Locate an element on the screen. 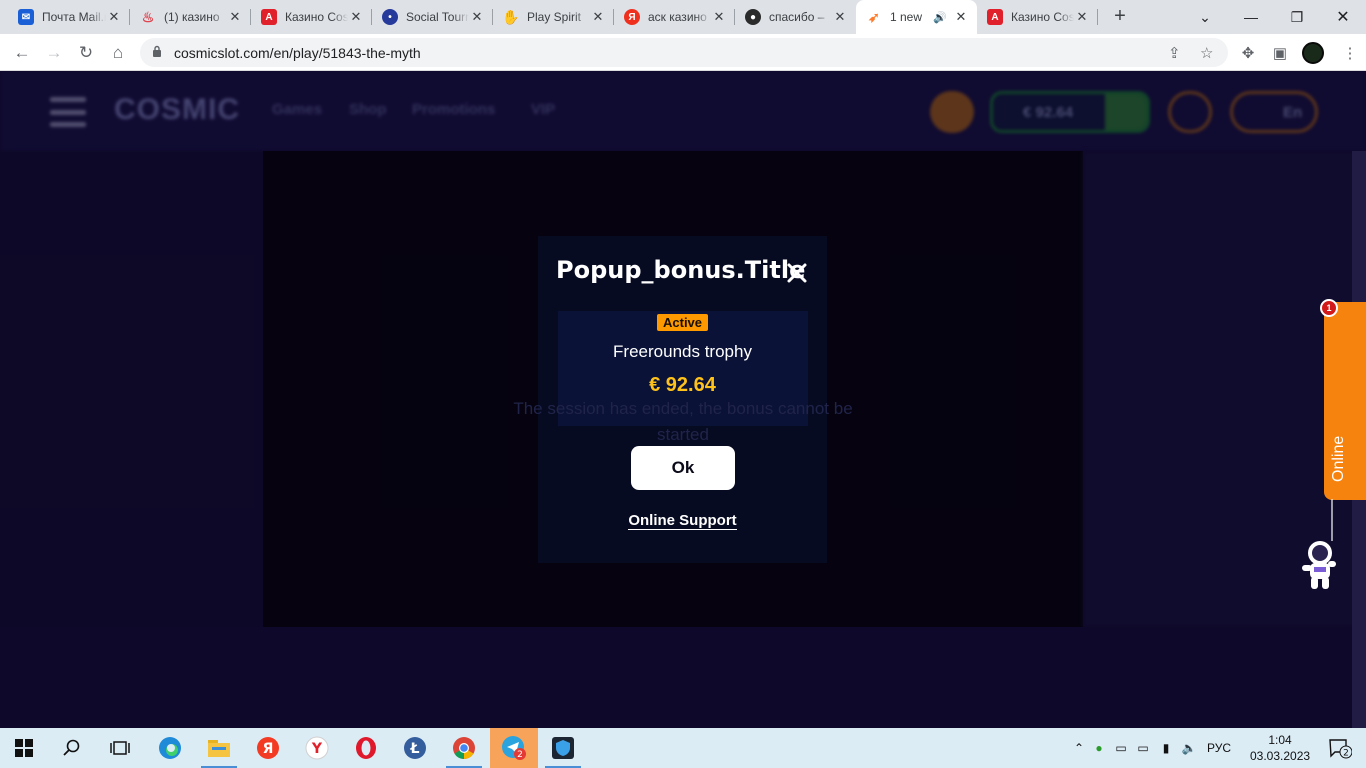  taskbar-yandex: Y is located at coordinates (317, 748).